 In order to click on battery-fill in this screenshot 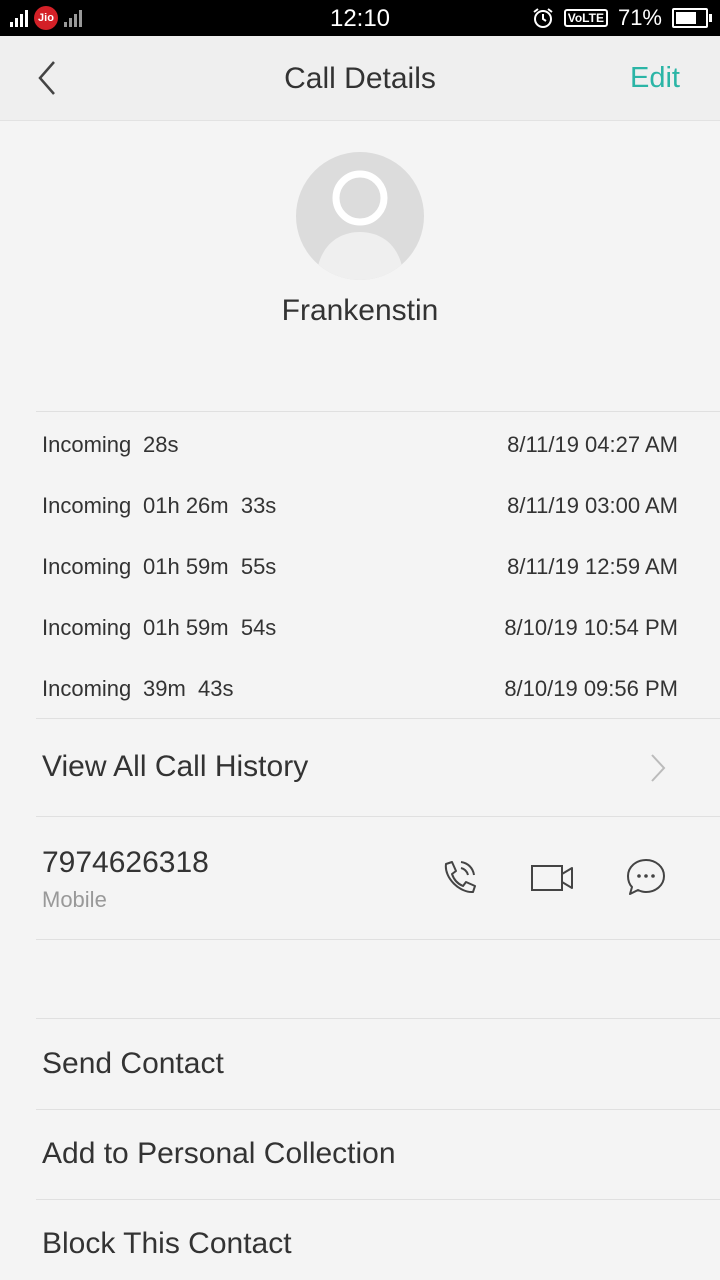, I will do `click(686, 18)`.